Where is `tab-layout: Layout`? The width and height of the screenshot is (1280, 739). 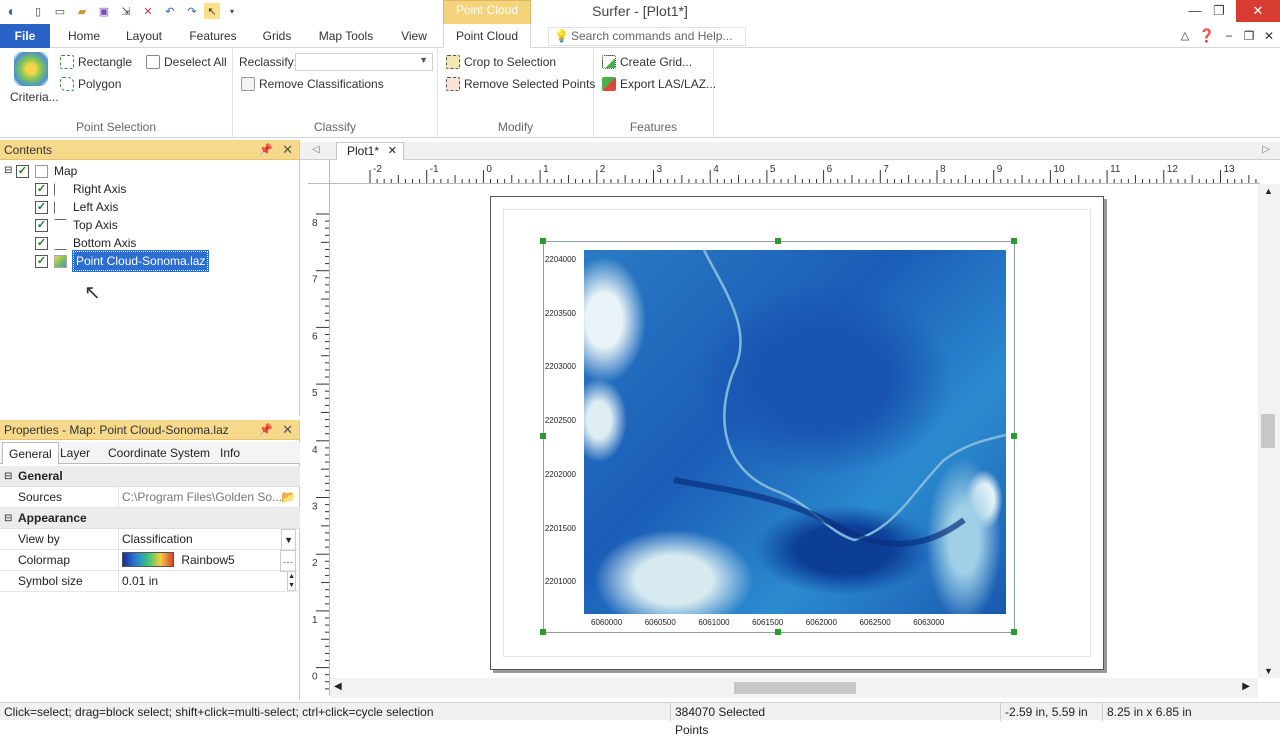
tab-layout: Layout is located at coordinates (144, 36).